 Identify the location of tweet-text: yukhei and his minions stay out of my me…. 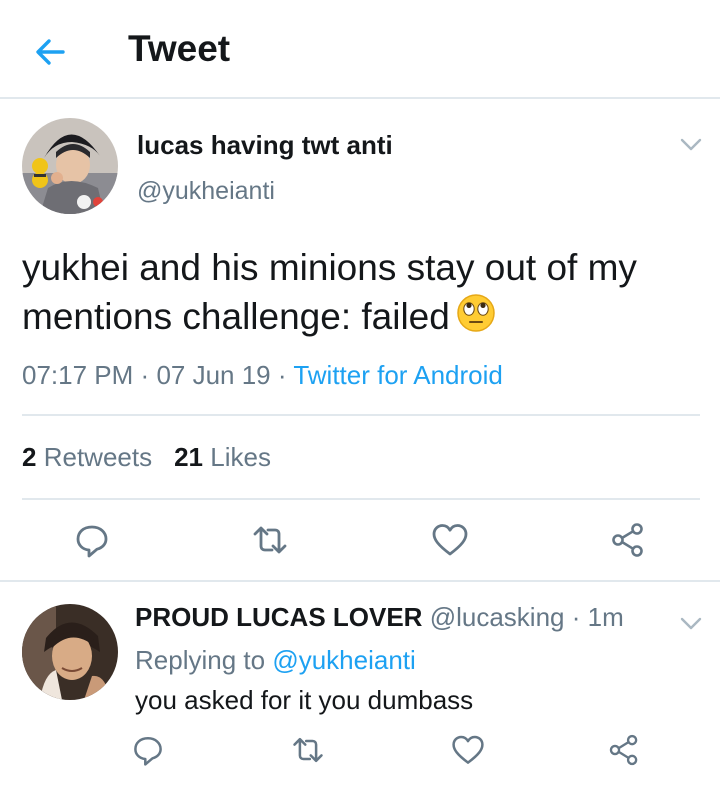
(362, 294).